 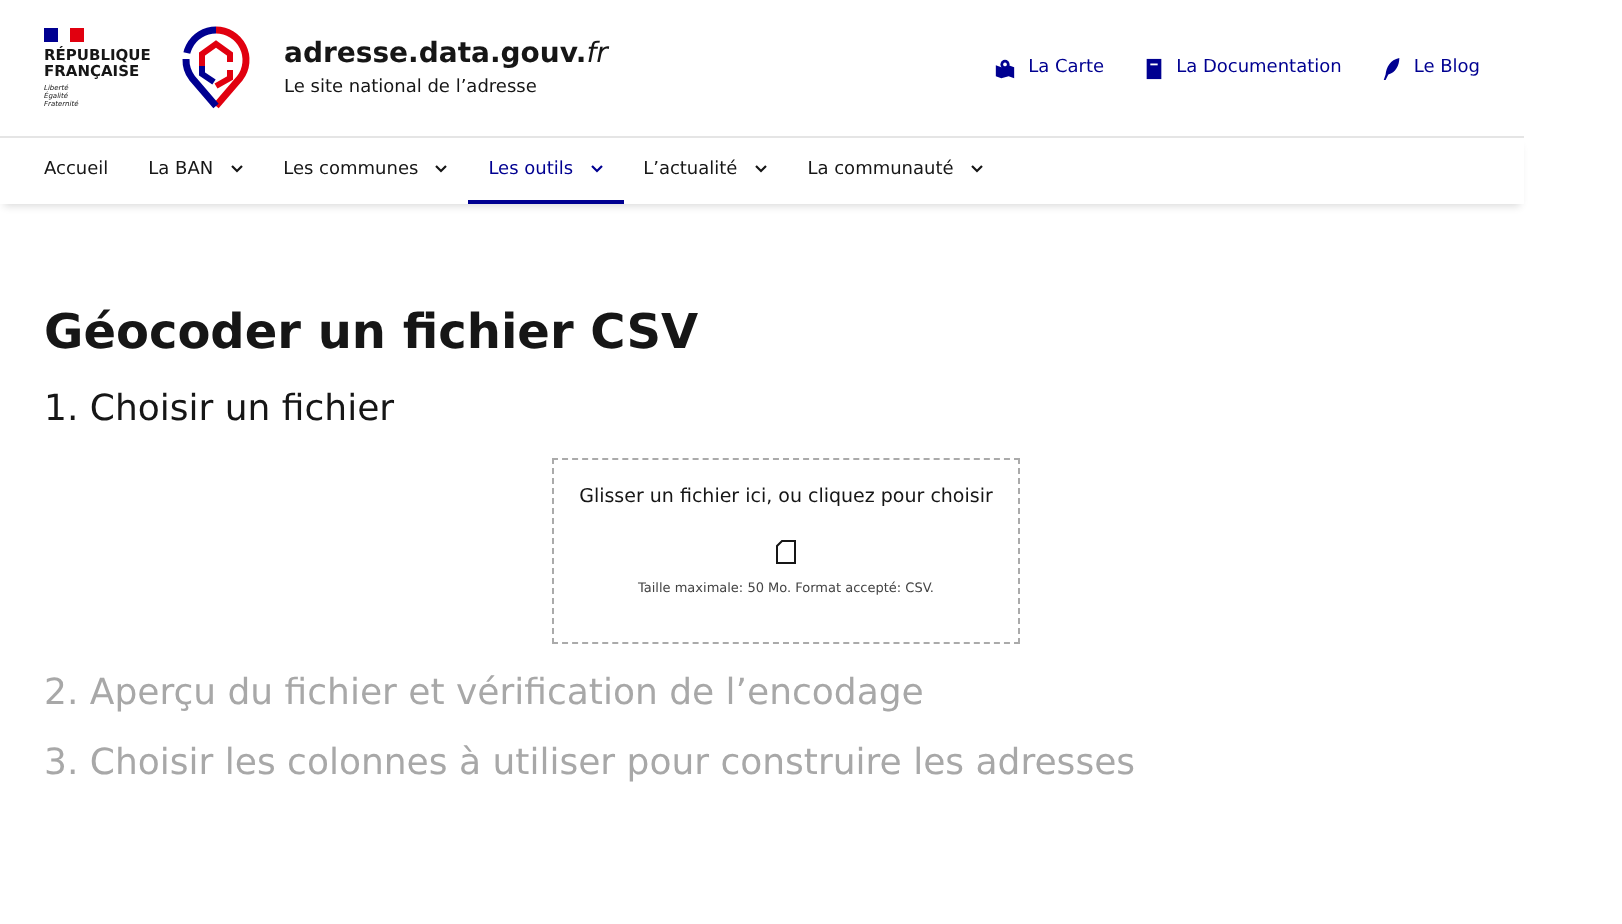 What do you see at coordinates (1049, 68) in the screenshot?
I see `header-link: La Carte` at bounding box center [1049, 68].